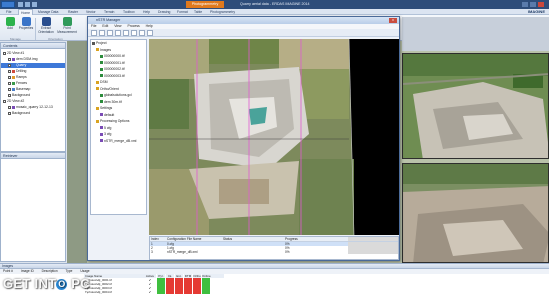 This screenshot has height=300, width=549. I want to click on layer-tree-item: Drilling, so click(33, 71).